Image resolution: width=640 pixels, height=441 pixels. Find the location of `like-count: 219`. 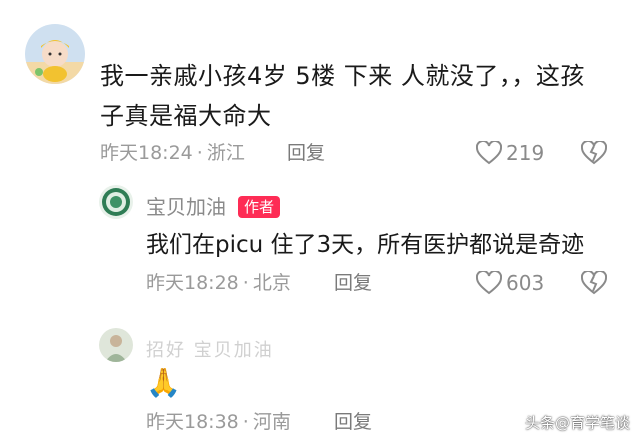

like-count: 219 is located at coordinates (525, 153).